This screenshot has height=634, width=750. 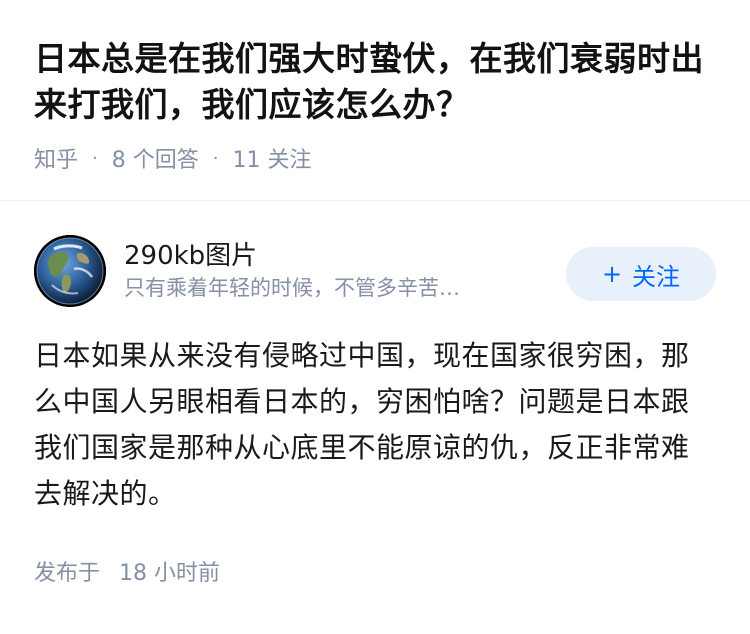 I want to click on author-row: 290kb图片 只有乘着年轻的时候，不管多辛苦… + 关注, so click(x=375, y=271).